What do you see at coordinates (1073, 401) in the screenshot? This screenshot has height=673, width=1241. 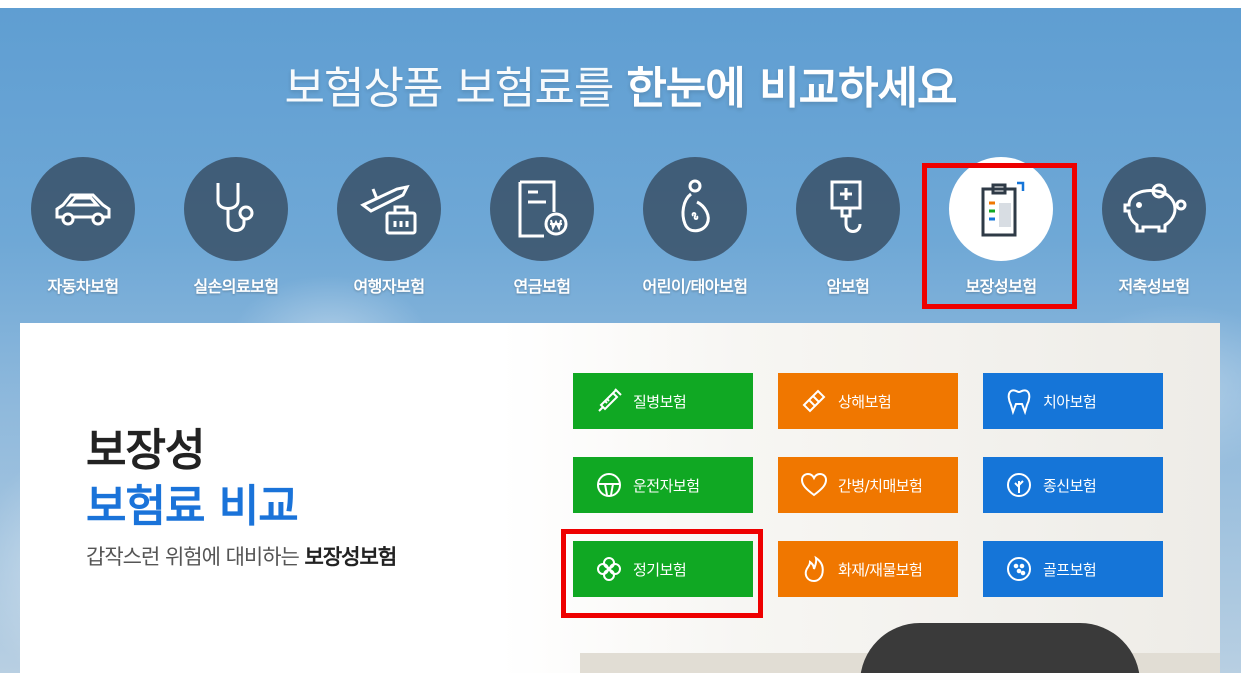 I see `dental-insurance-button: 치아보험` at bounding box center [1073, 401].